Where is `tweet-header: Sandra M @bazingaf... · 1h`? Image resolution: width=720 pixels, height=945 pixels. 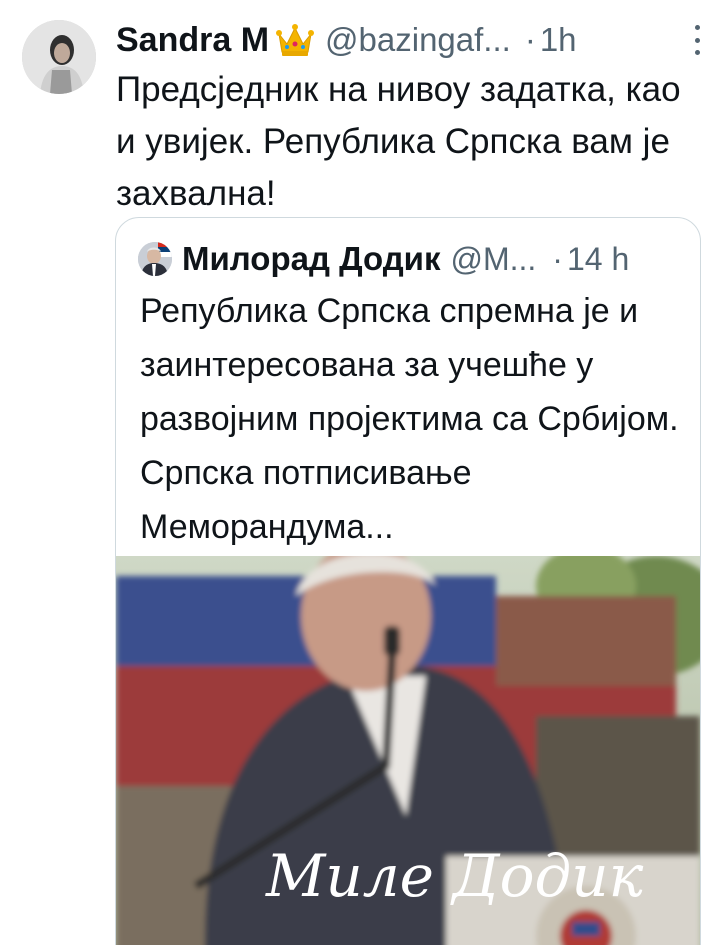
tweet-header: Sandra M @bazingaf... · 1h is located at coordinates (409, 40).